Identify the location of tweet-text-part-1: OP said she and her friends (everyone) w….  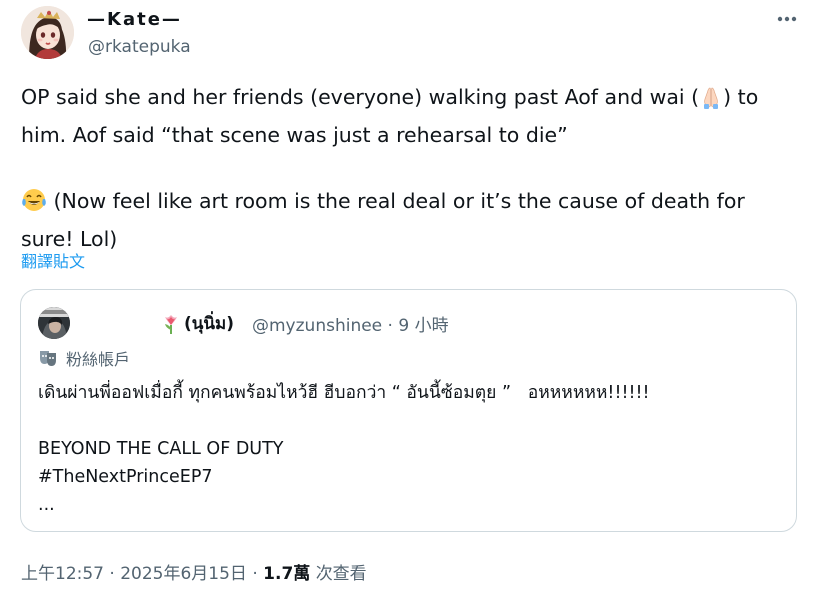
(360, 97).